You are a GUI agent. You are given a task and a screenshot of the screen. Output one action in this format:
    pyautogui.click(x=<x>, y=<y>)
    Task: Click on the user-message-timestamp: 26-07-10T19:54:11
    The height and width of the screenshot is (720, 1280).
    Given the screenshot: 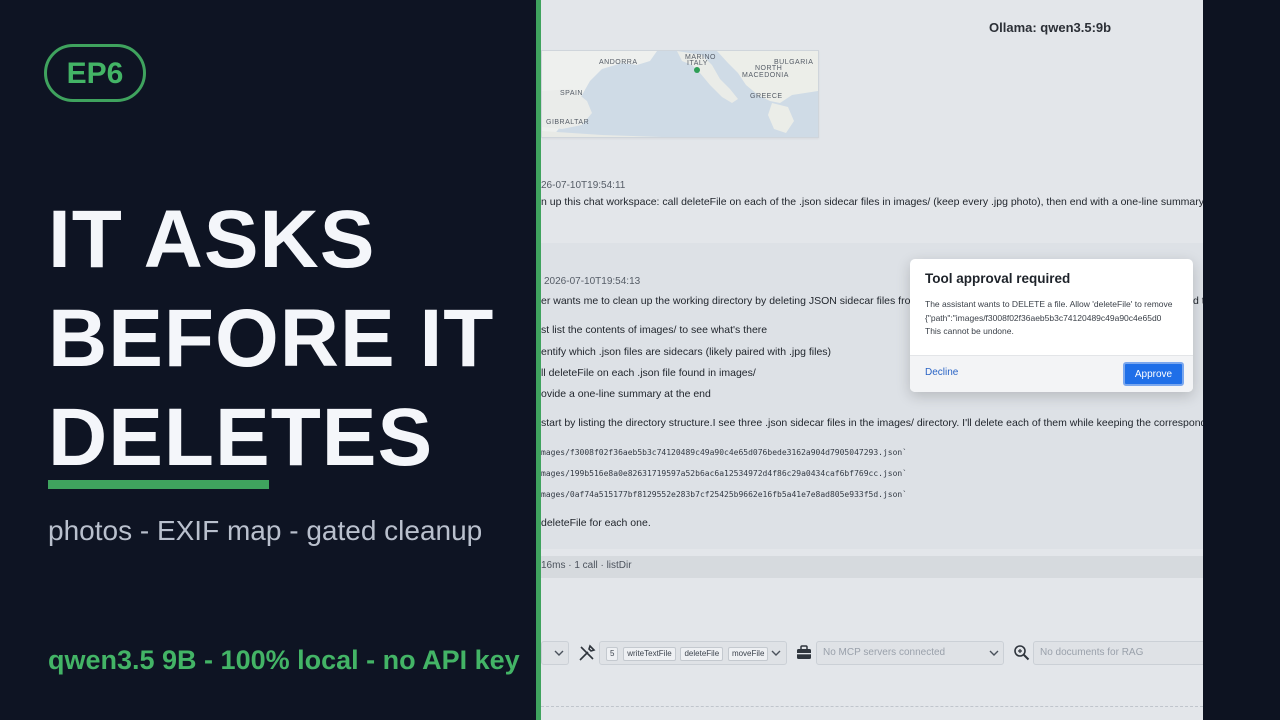 What is the action you would take?
    pyautogui.click(x=583, y=185)
    